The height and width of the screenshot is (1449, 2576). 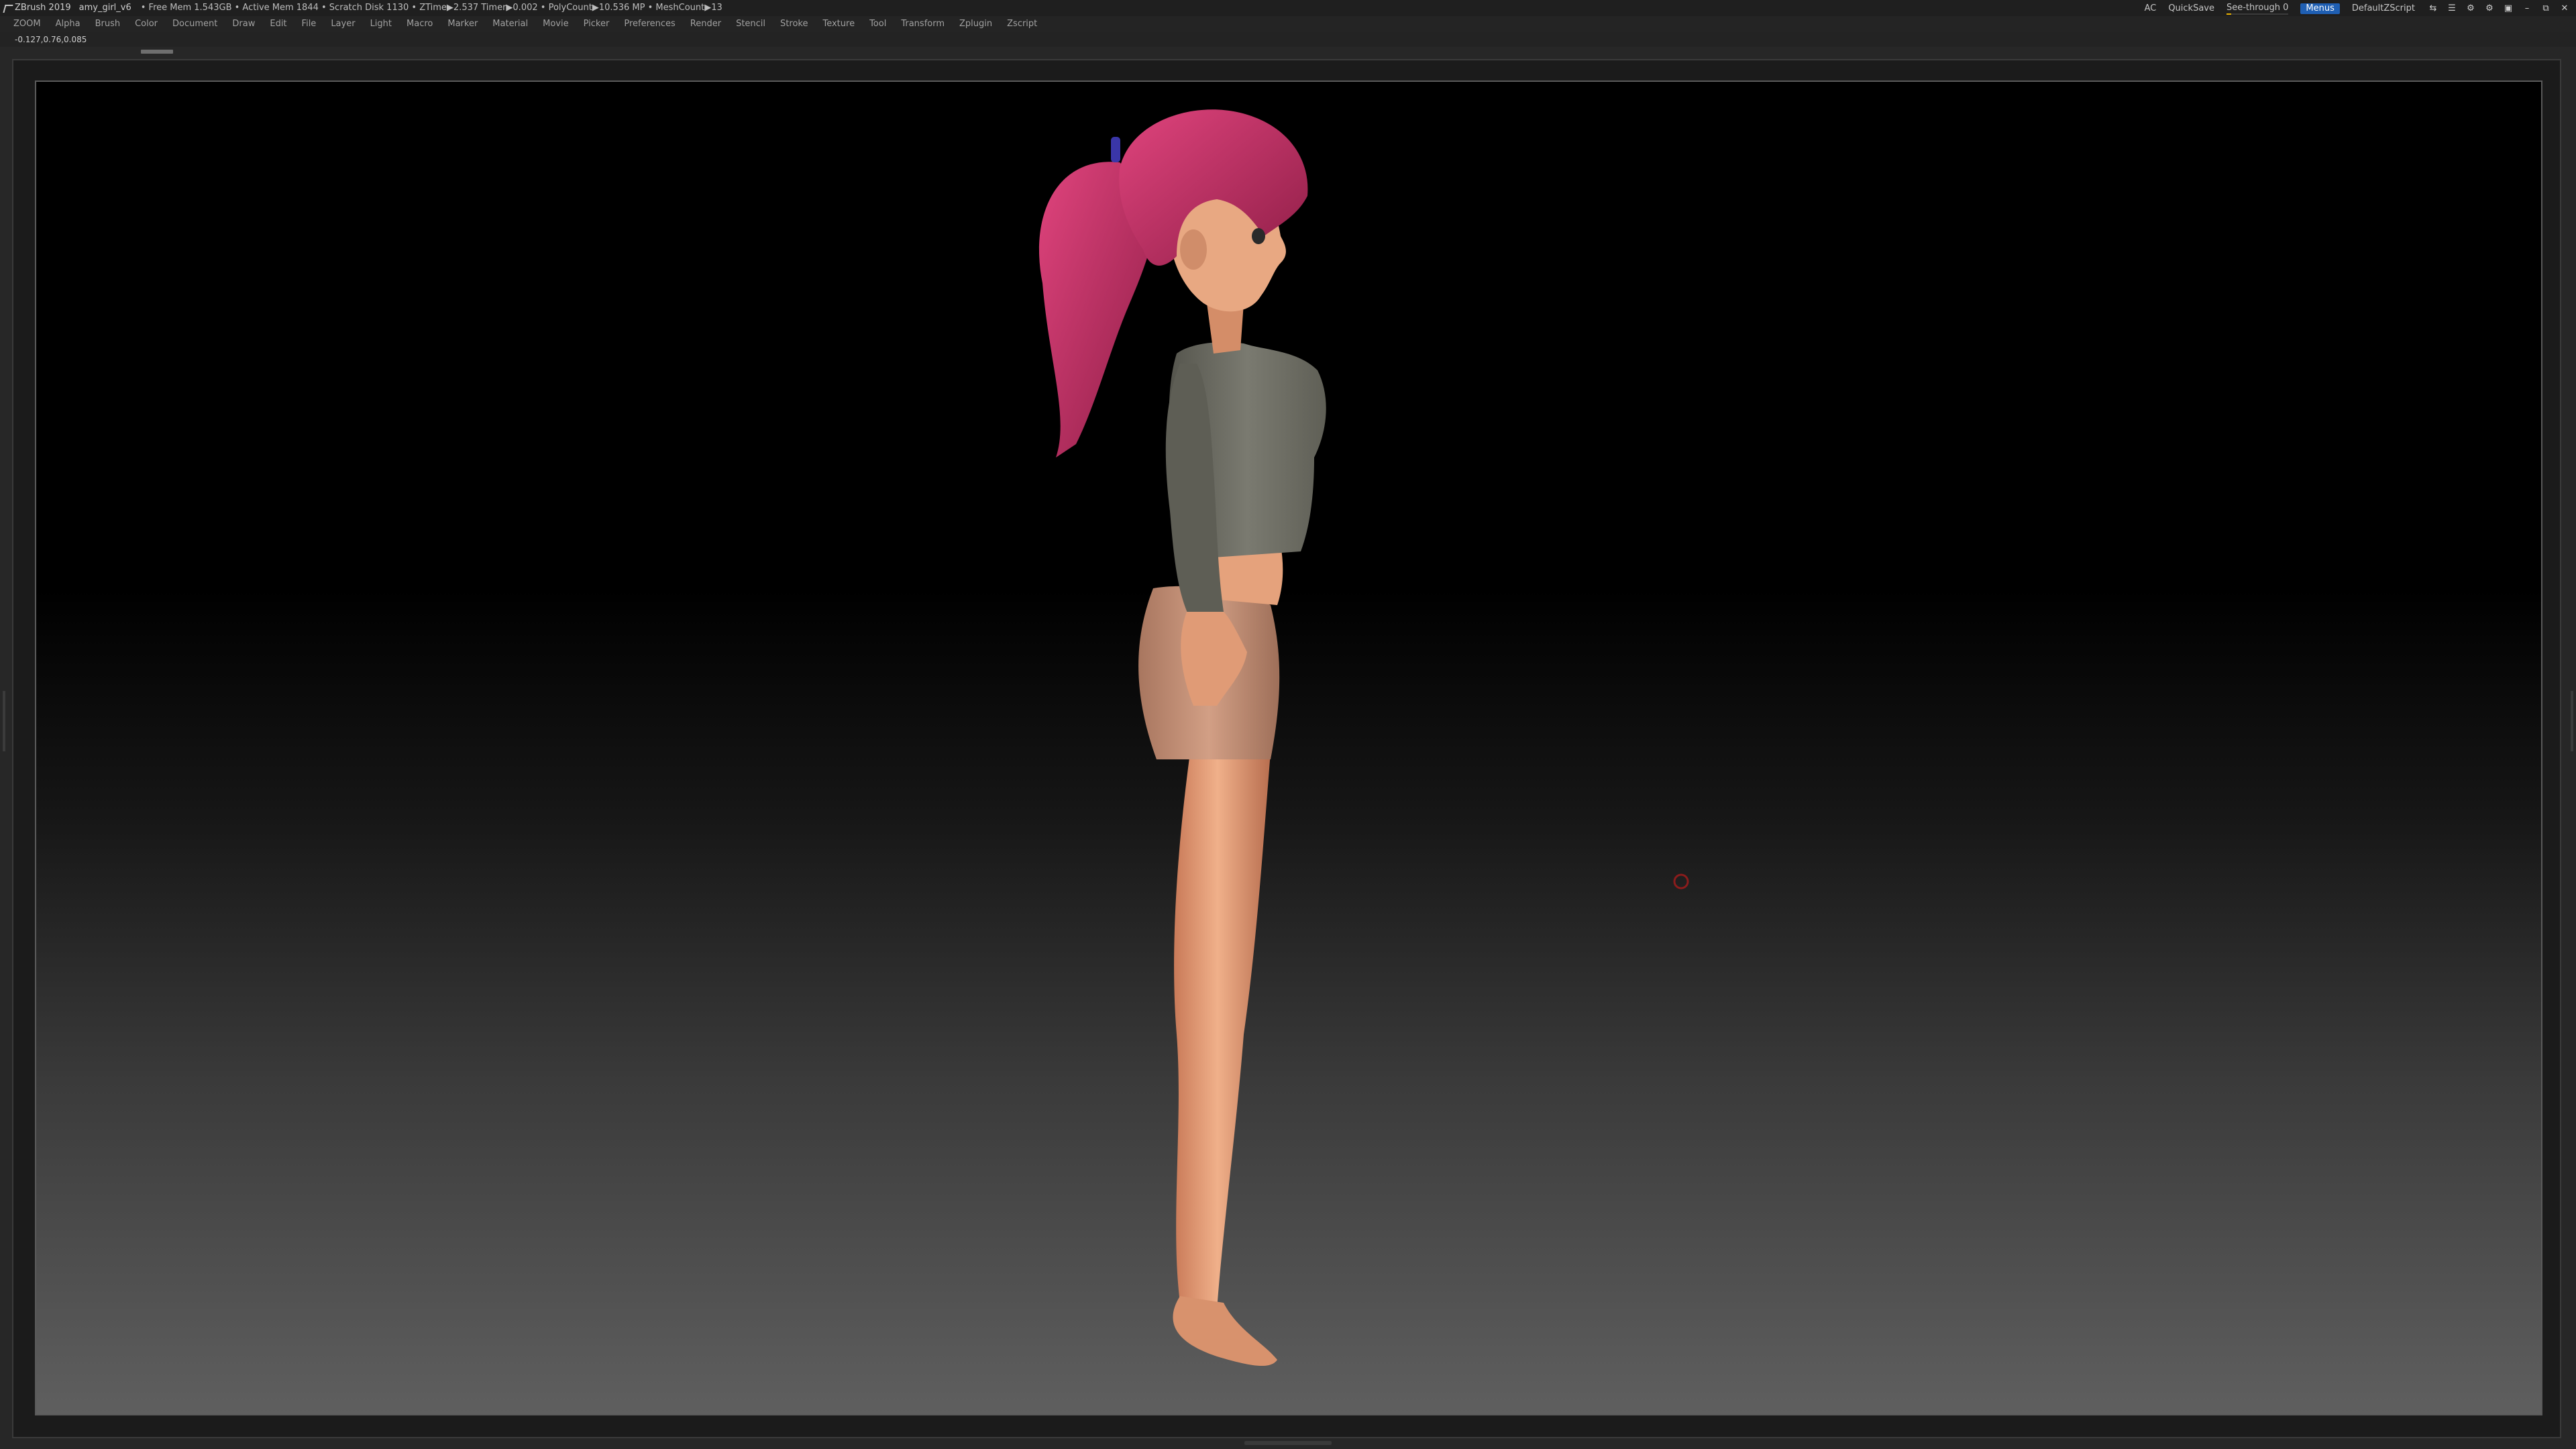 I want to click on minimize-icon: –, so click(x=2527, y=8).